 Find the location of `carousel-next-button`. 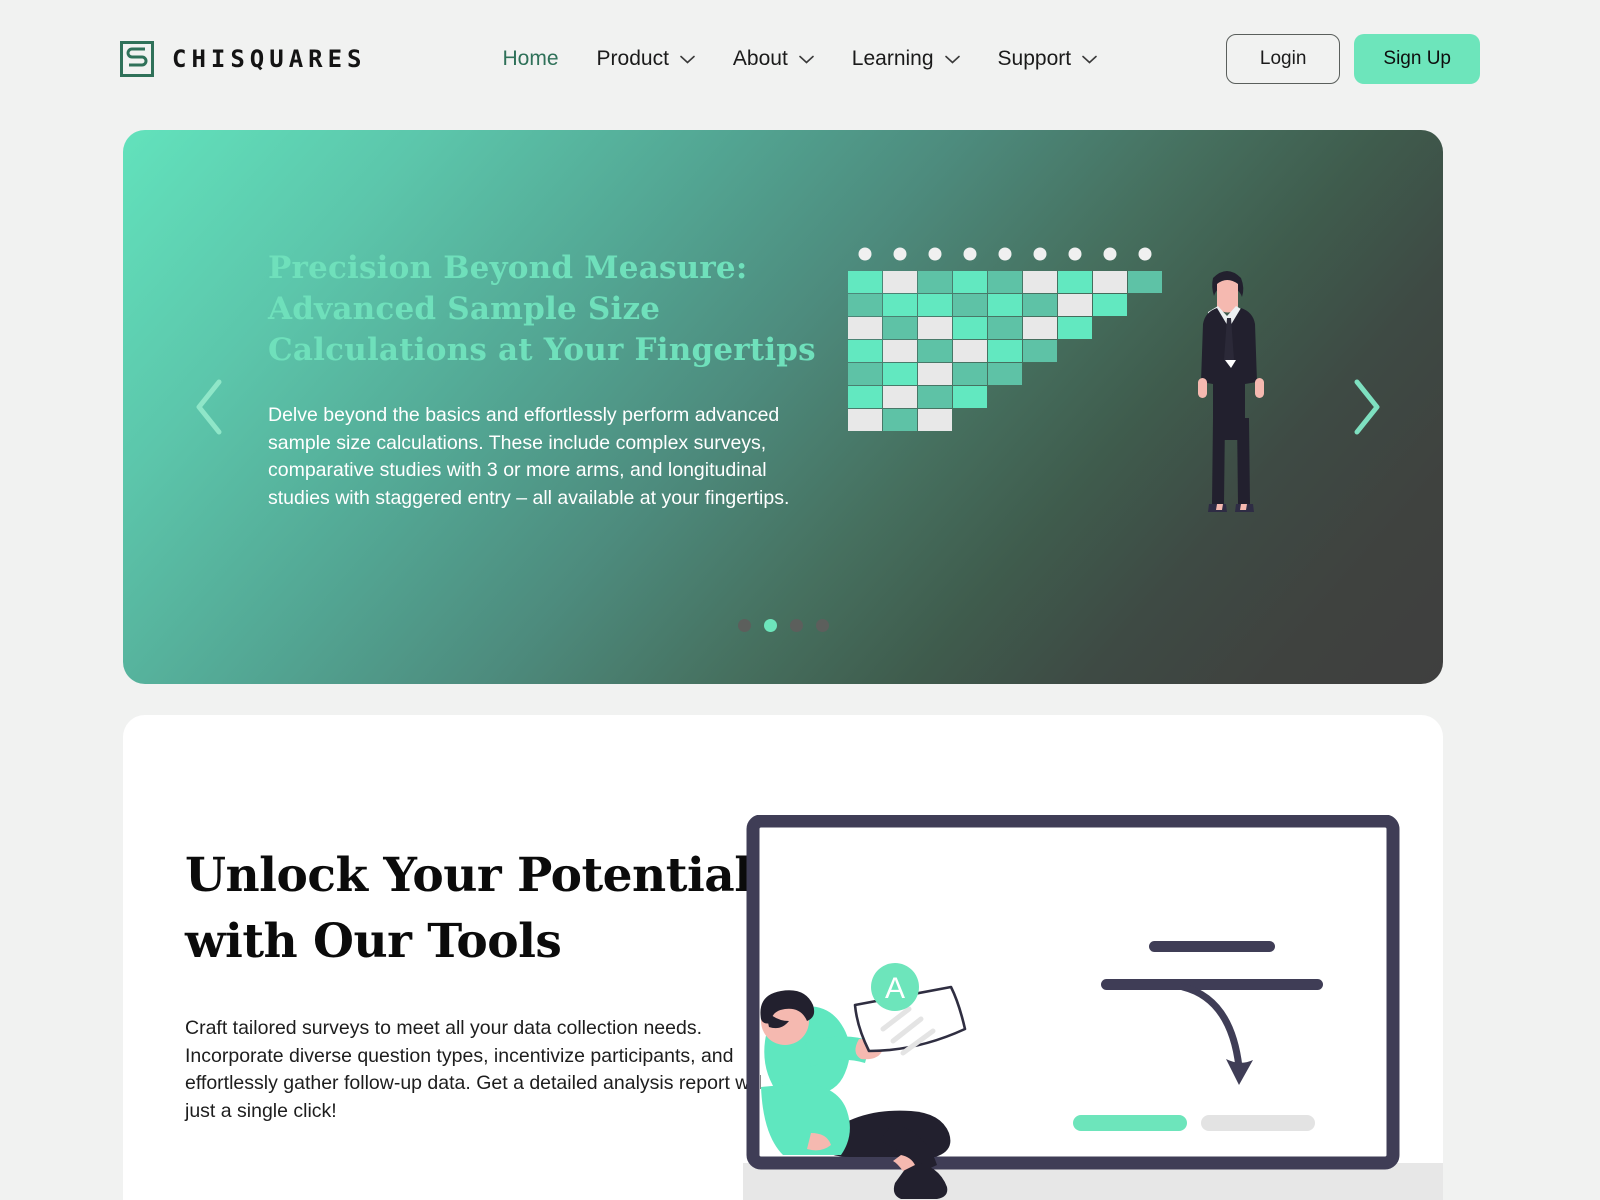

carousel-next-button is located at coordinates (1366, 407).